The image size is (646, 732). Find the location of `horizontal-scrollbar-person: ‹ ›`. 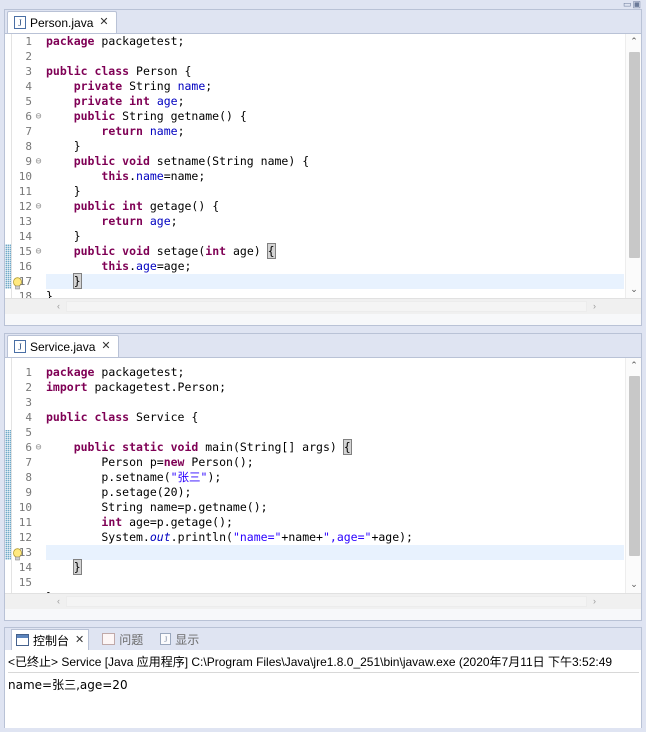

horizontal-scrollbar-person: ‹ › is located at coordinates (323, 306).